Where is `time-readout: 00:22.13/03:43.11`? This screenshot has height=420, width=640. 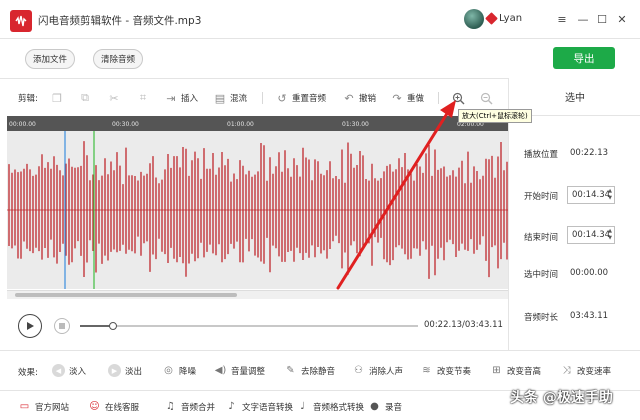
time-readout: 00:22.13/03:43.11 is located at coordinates (463, 325).